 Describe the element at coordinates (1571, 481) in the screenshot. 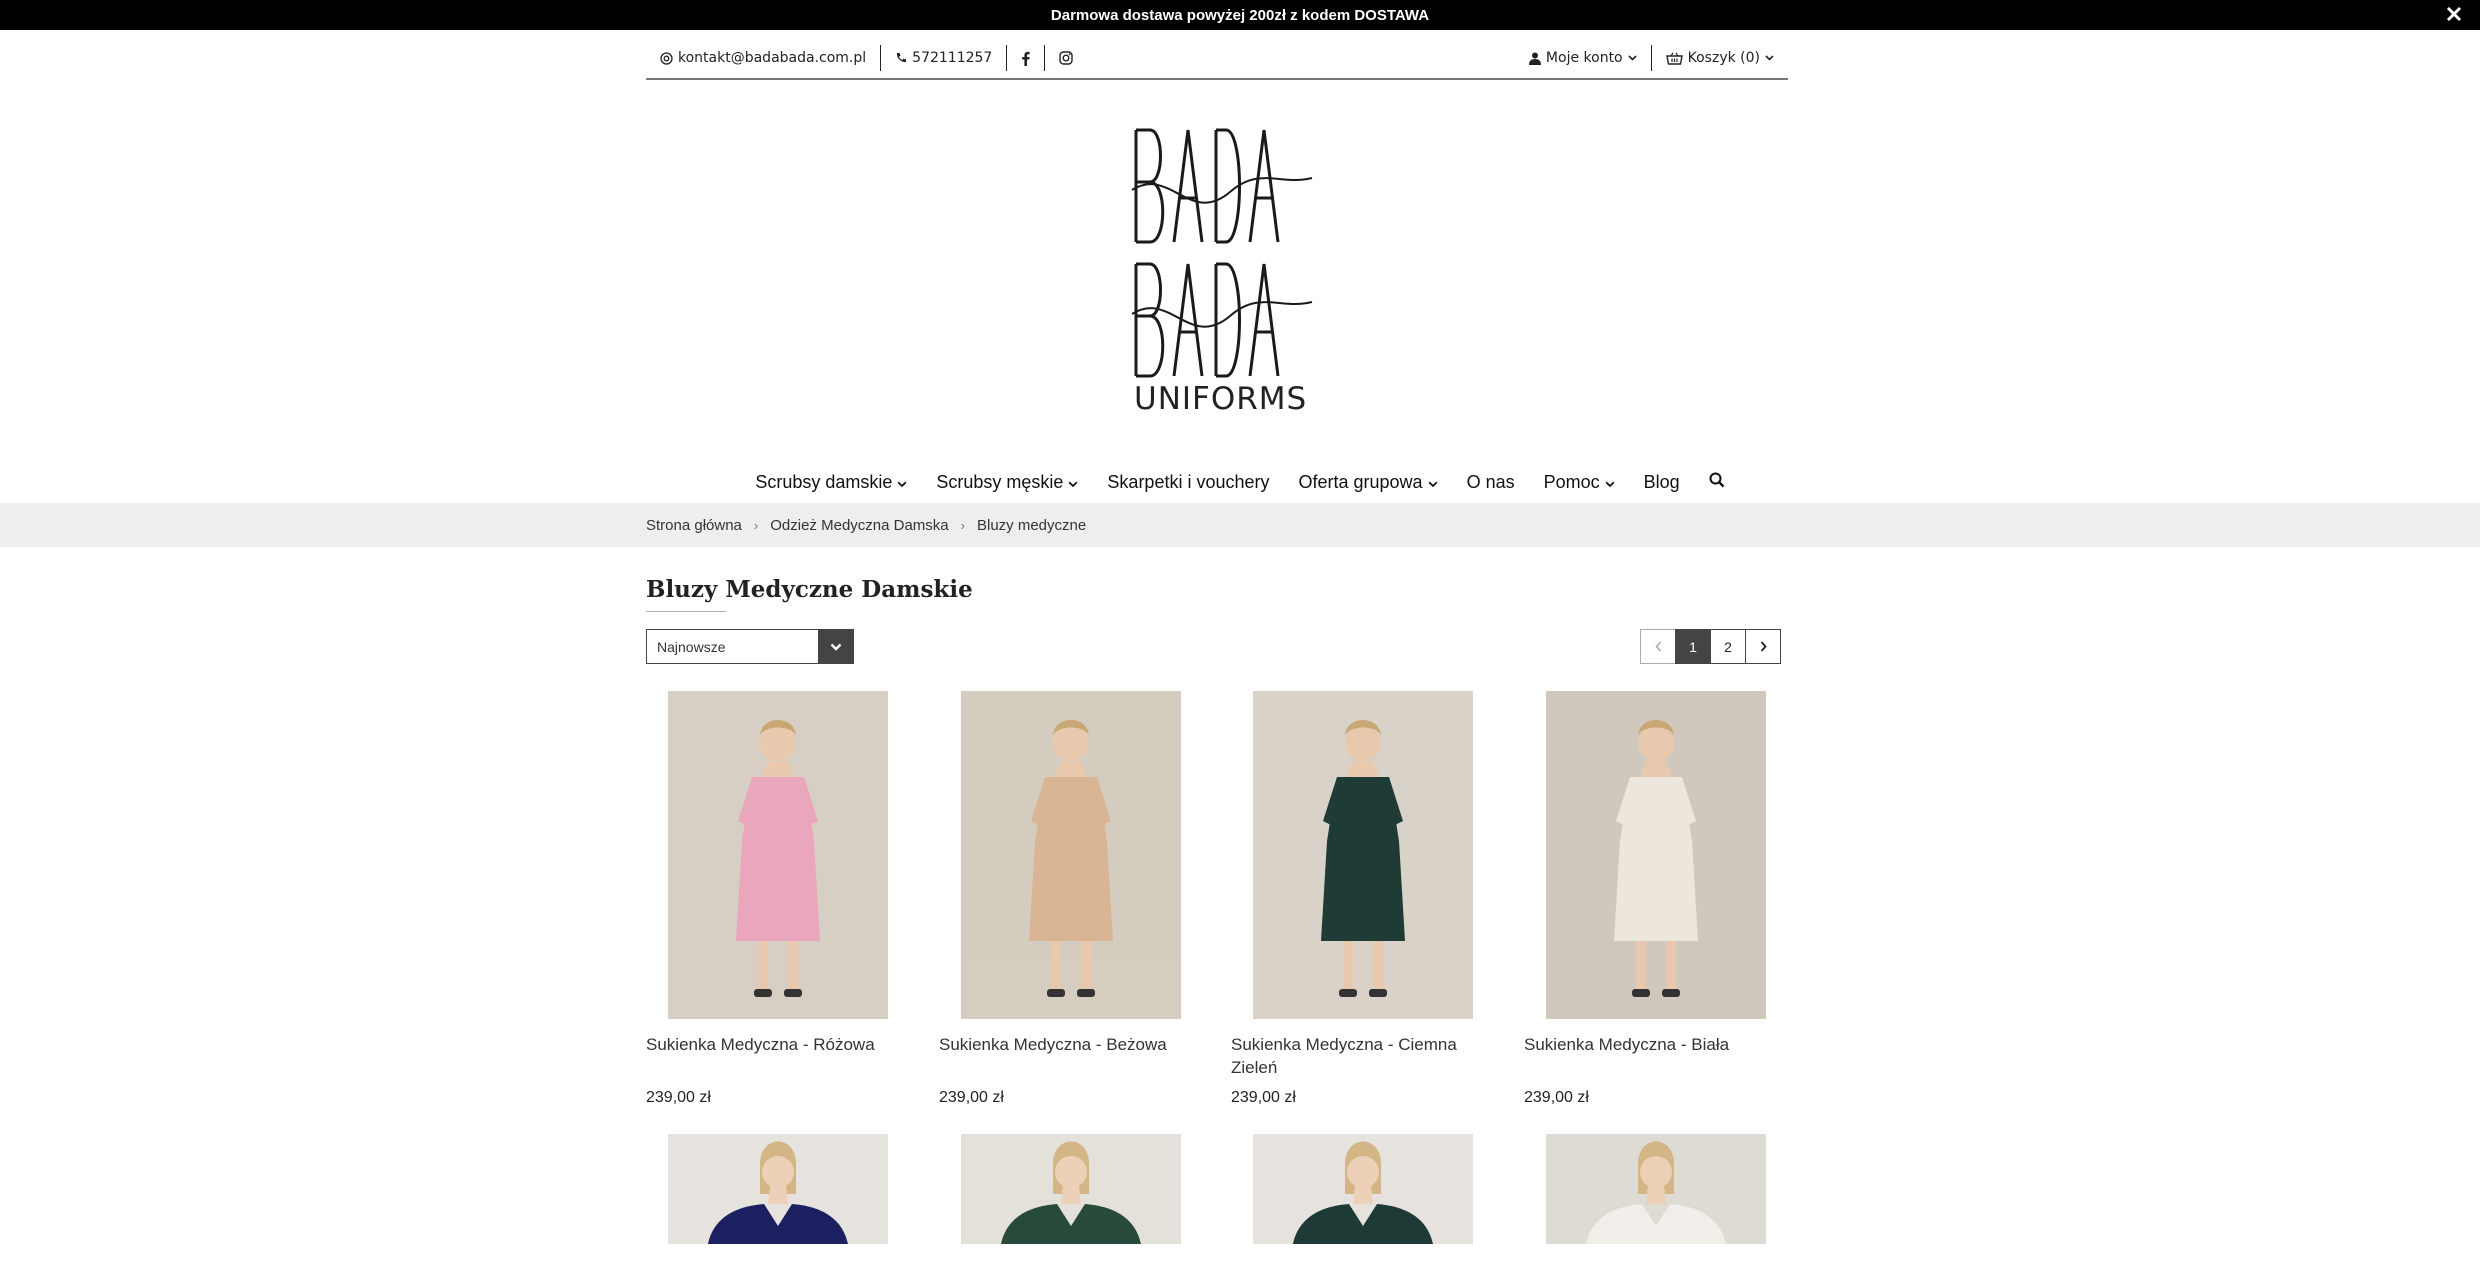

I see `nav-item-label: Pomoc` at that location.